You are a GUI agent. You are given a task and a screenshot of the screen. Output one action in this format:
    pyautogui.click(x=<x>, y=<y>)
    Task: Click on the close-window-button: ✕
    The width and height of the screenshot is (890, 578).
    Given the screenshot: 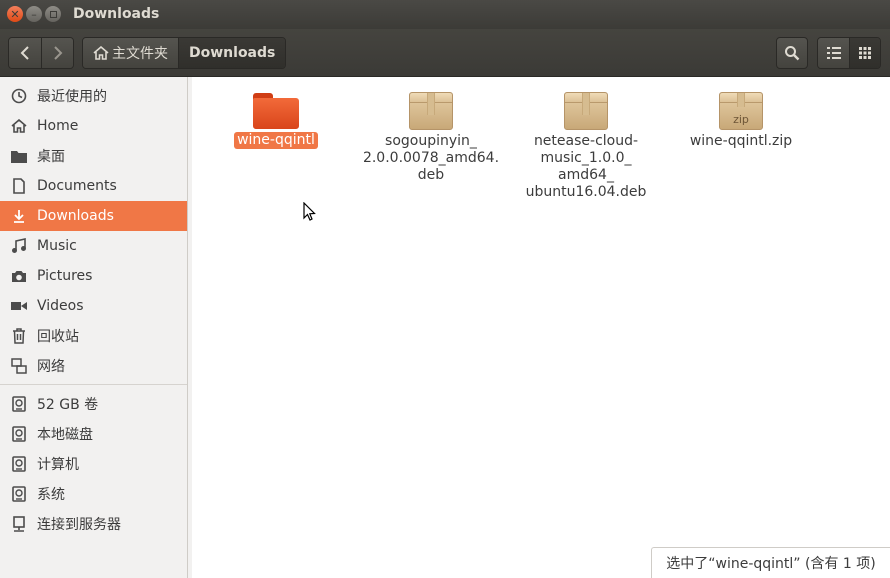 What is the action you would take?
    pyautogui.click(x=15, y=14)
    